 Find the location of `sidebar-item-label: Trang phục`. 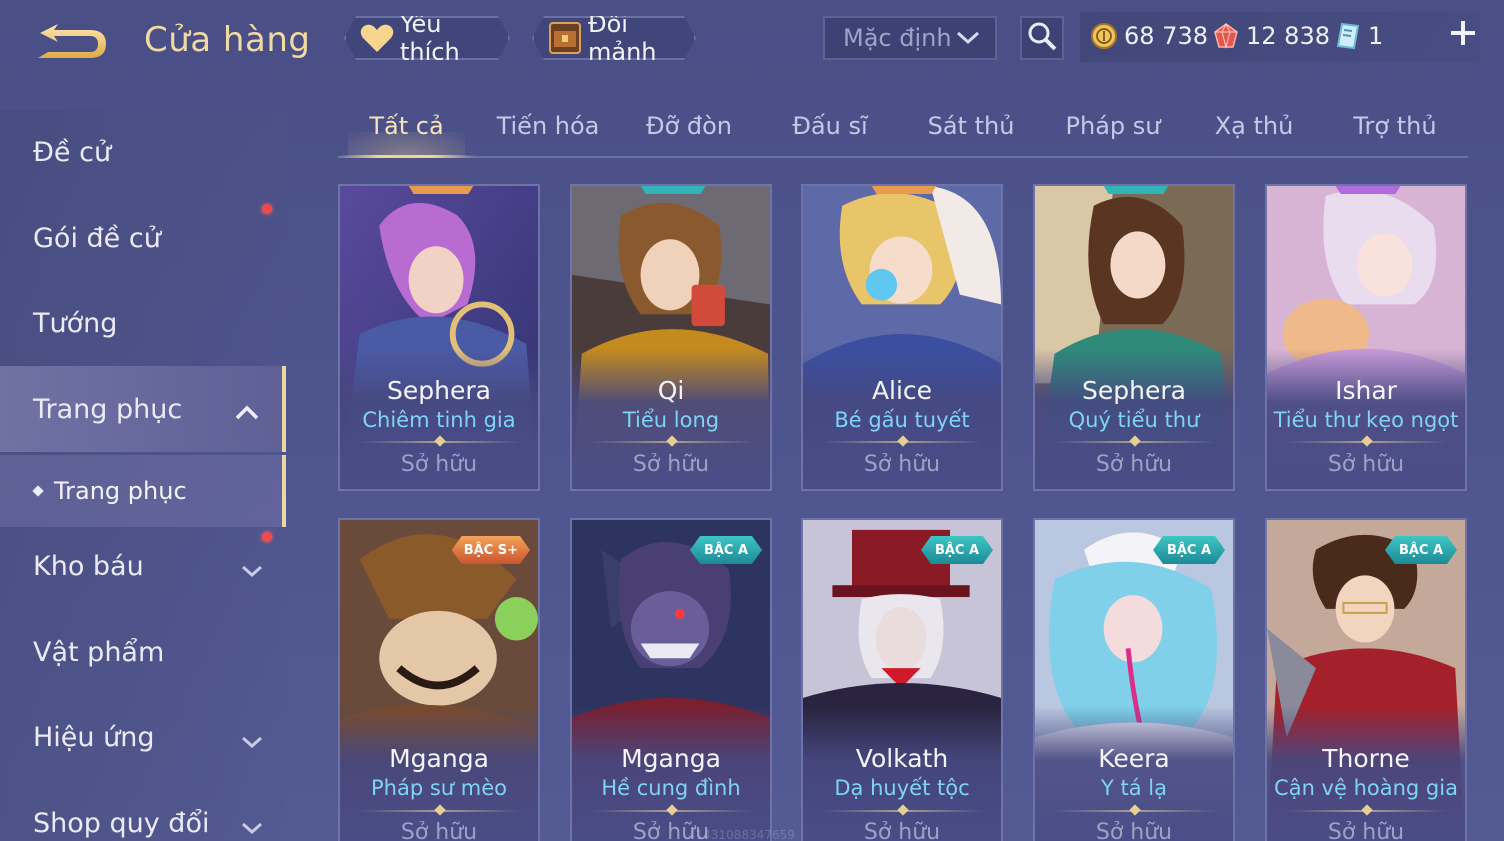

sidebar-item-label: Trang phục is located at coordinates (108, 409).